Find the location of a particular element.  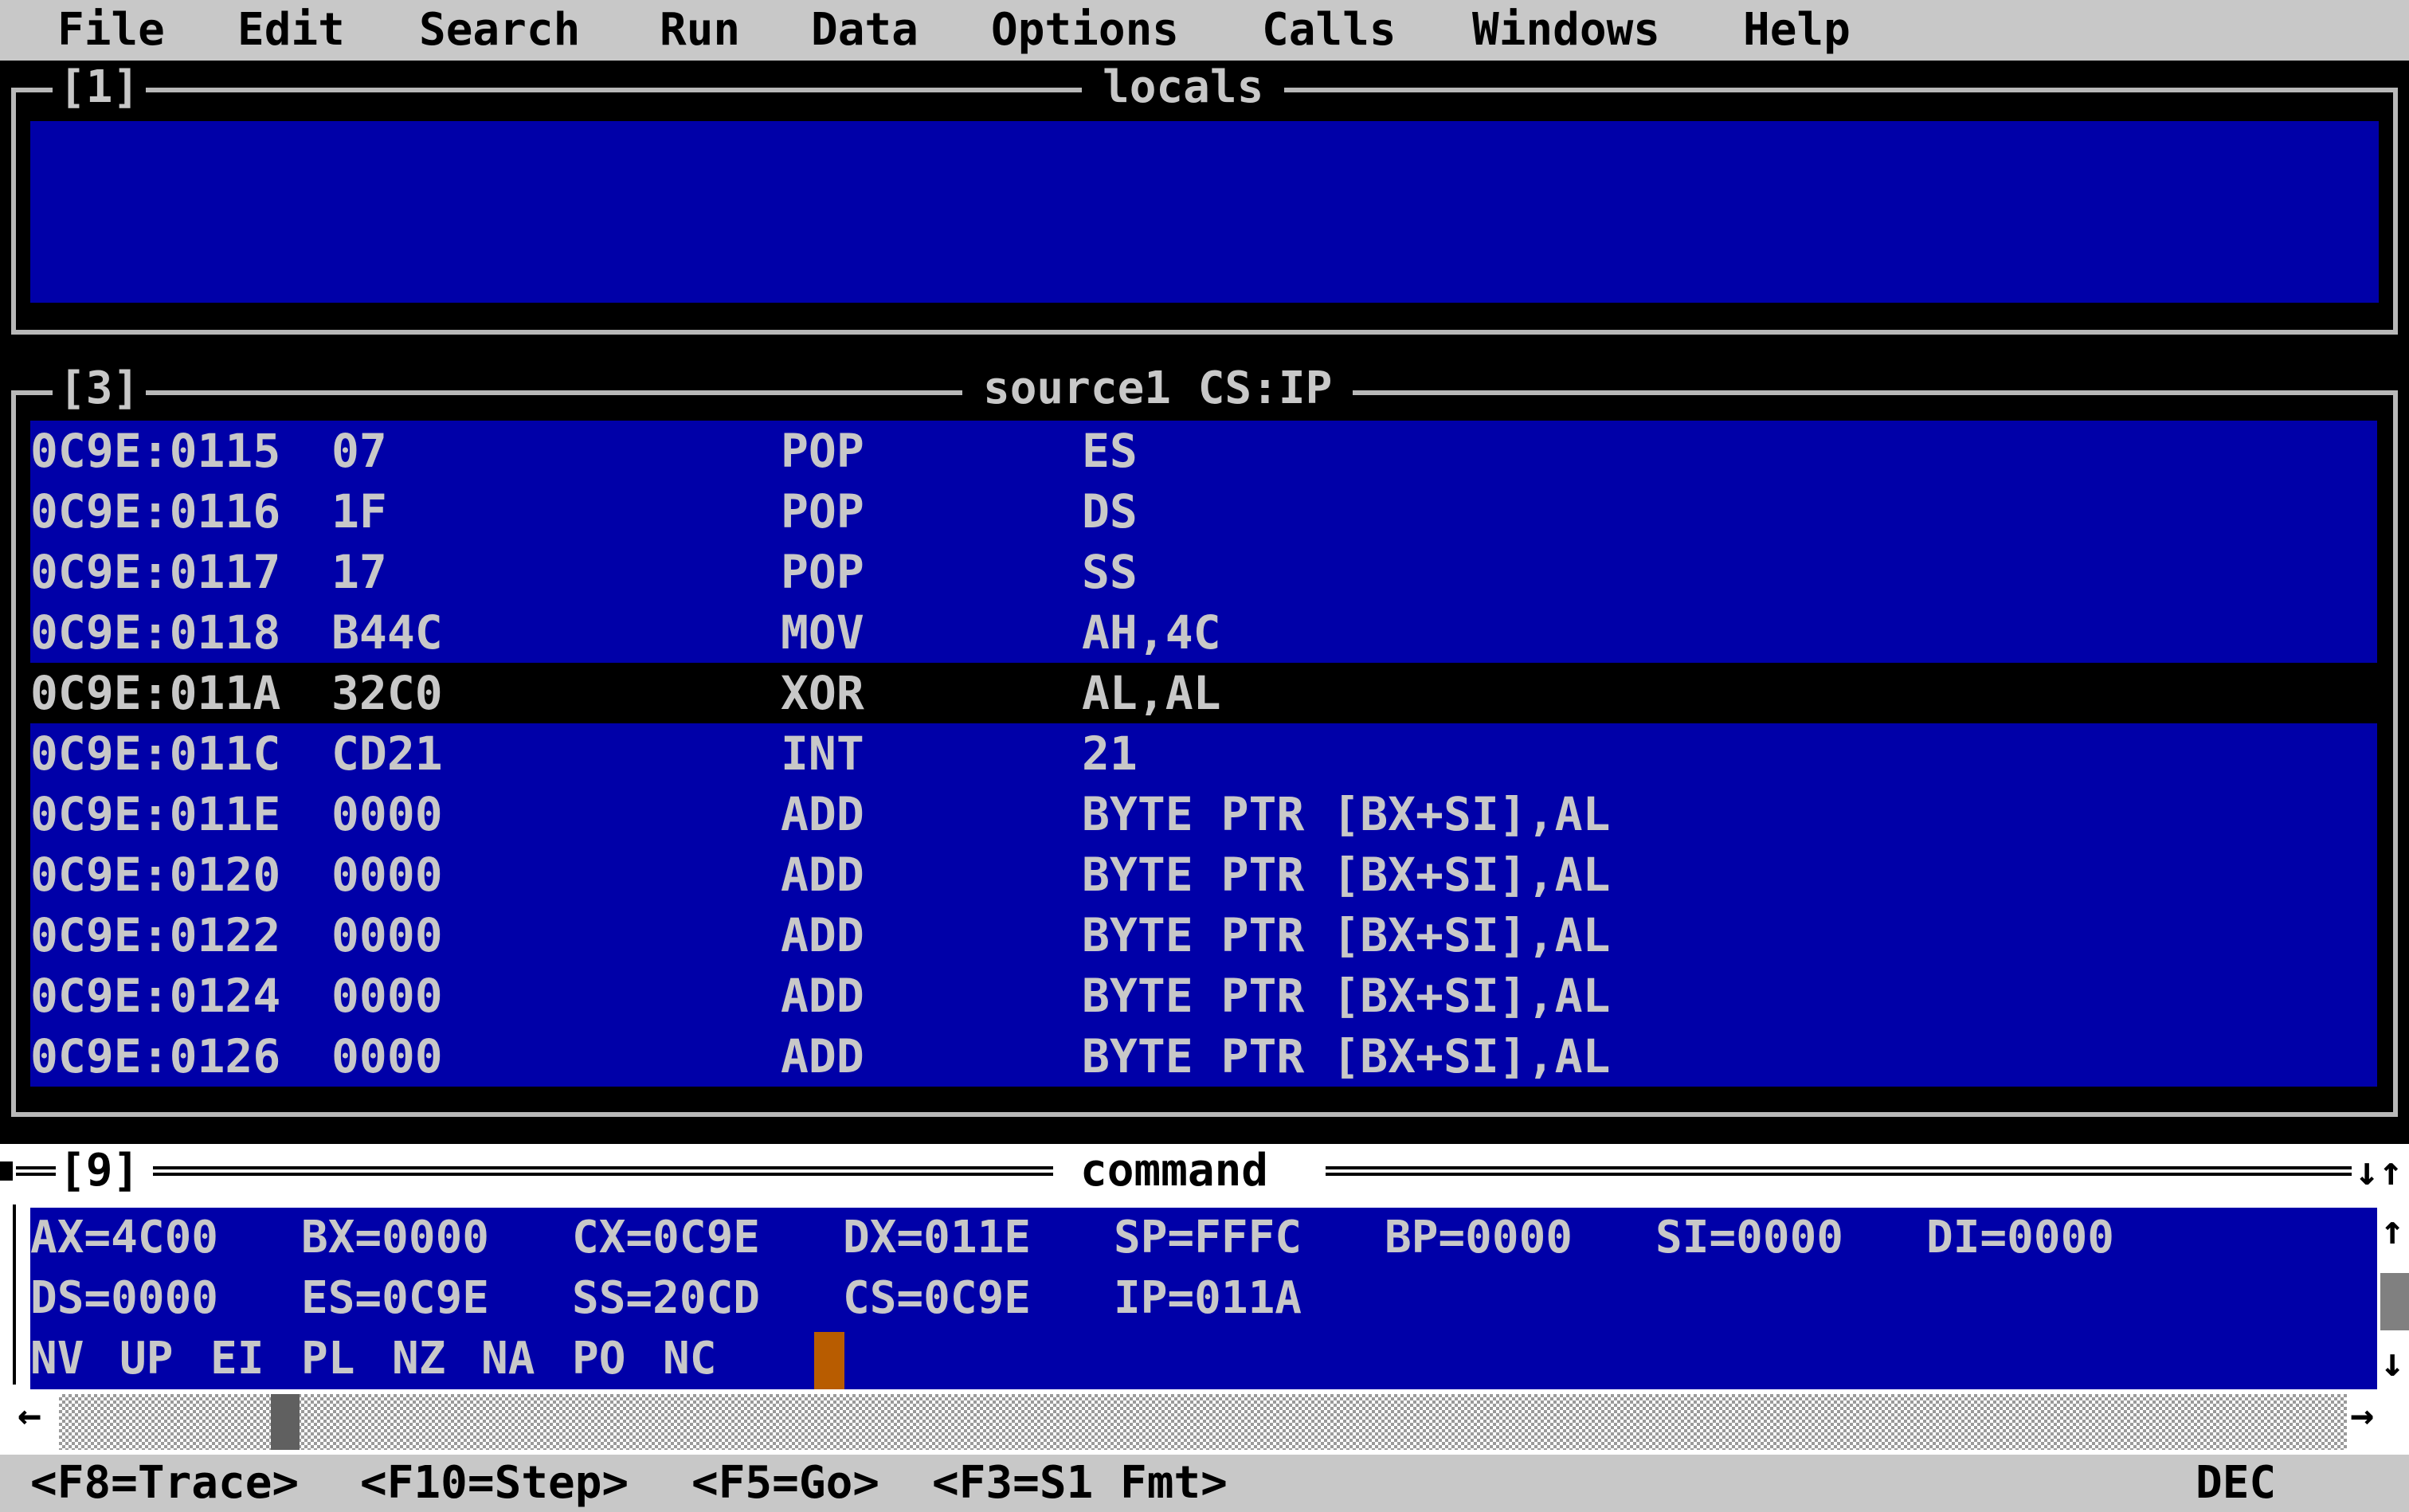

cpu-flag: NV is located at coordinates (57, 1359).